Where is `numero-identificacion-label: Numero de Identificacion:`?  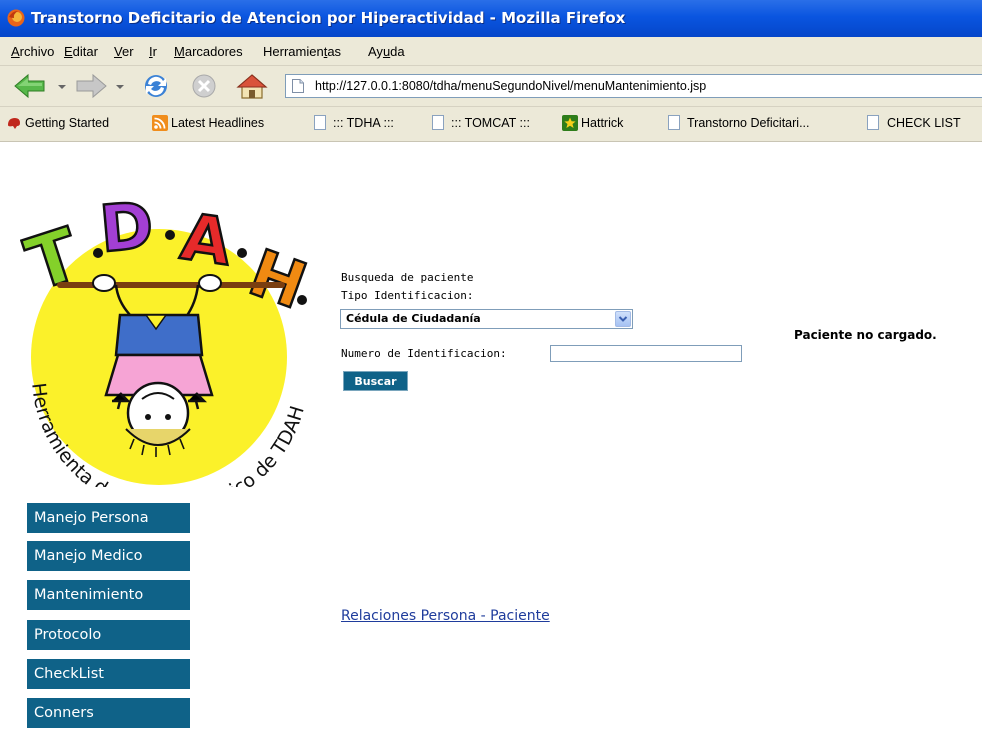
numero-identificacion-label: Numero de Identificacion: is located at coordinates (424, 353).